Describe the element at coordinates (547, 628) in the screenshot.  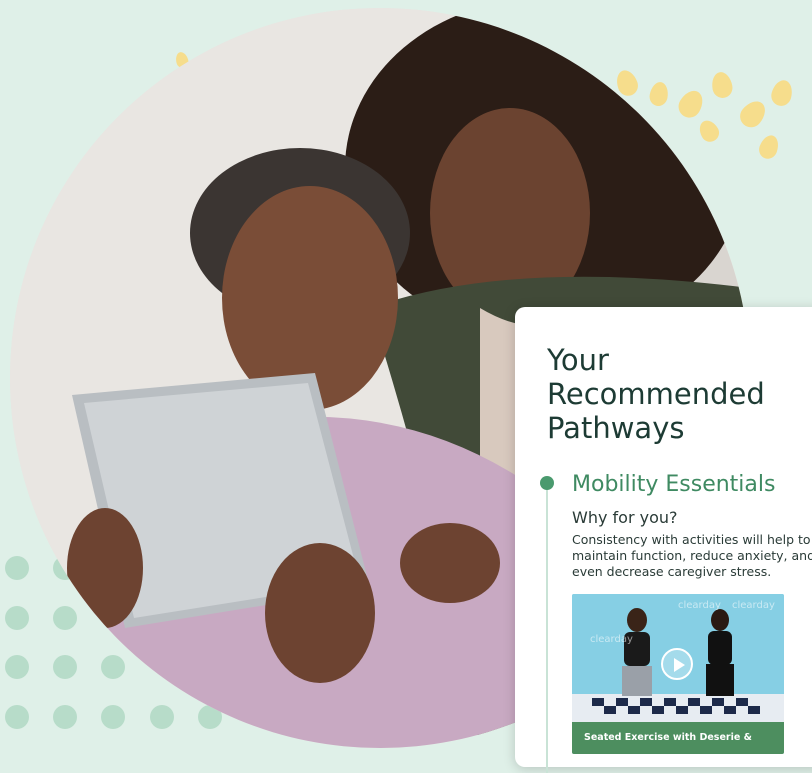
I see `timeline-line` at that location.